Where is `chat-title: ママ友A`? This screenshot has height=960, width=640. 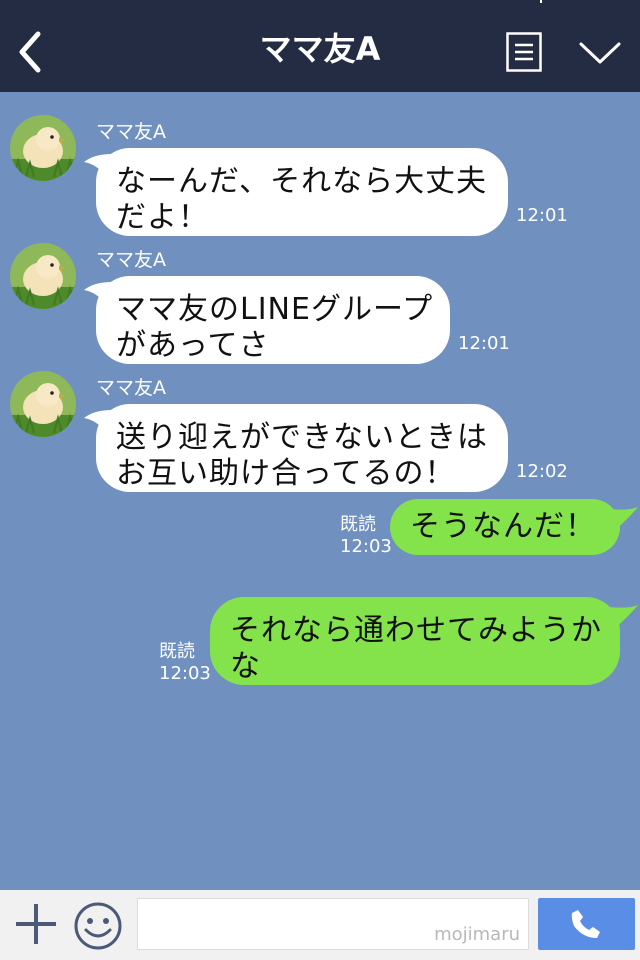
chat-title: ママ友A is located at coordinates (320, 49).